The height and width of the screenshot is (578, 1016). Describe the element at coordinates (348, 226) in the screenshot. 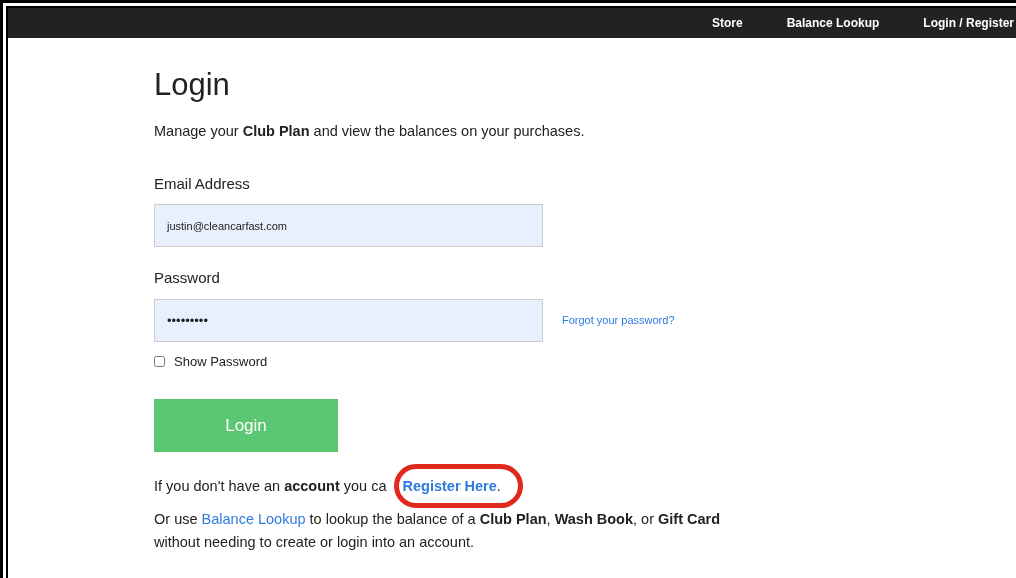

I see `email-field: justin@cleancarfast.com` at that location.